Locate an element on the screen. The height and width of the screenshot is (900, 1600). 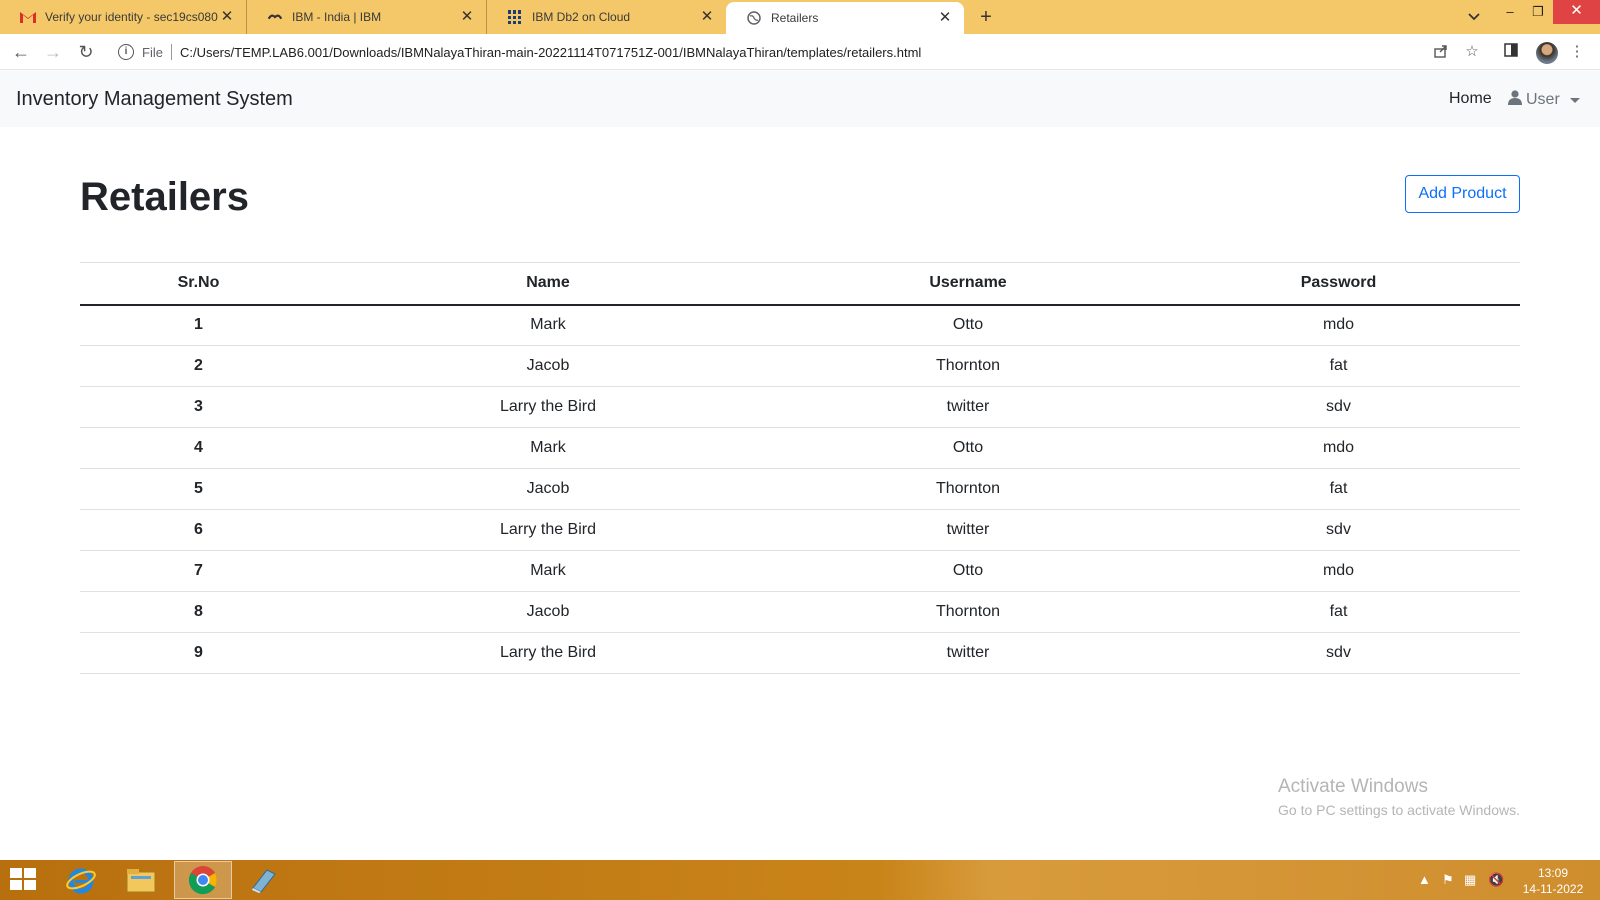
table-row: 9 Larry the Bird twitter sdv is located at coordinates (800, 653).